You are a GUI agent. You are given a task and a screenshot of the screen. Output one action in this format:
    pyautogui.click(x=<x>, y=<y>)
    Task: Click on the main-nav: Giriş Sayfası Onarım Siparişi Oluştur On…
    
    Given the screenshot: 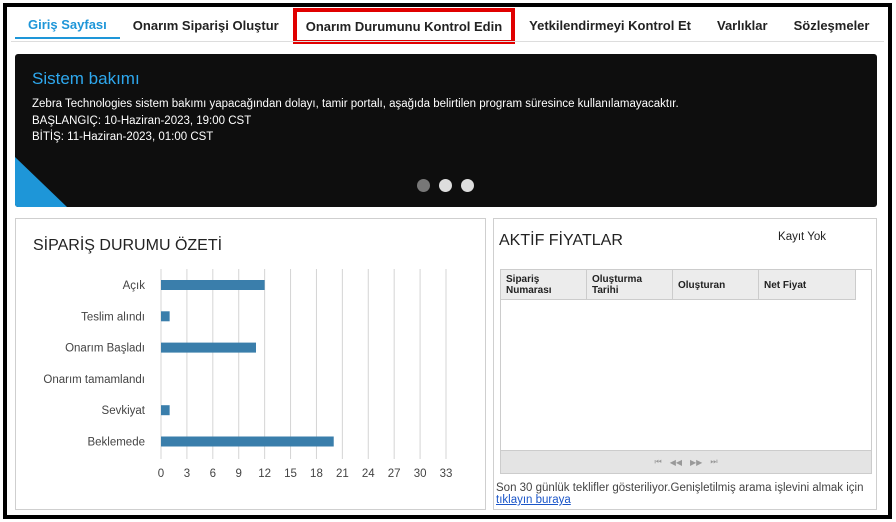 What is the action you would take?
    pyautogui.click(x=449, y=26)
    